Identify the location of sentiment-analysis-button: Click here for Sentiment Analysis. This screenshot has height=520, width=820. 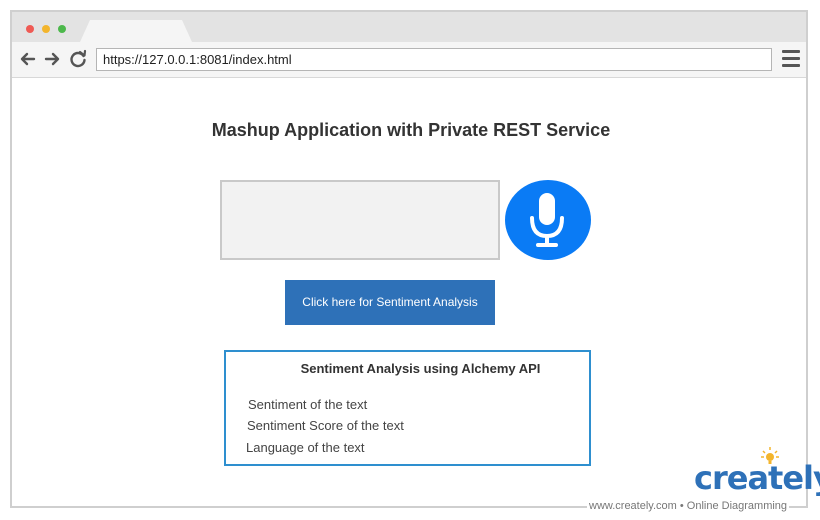
(390, 302).